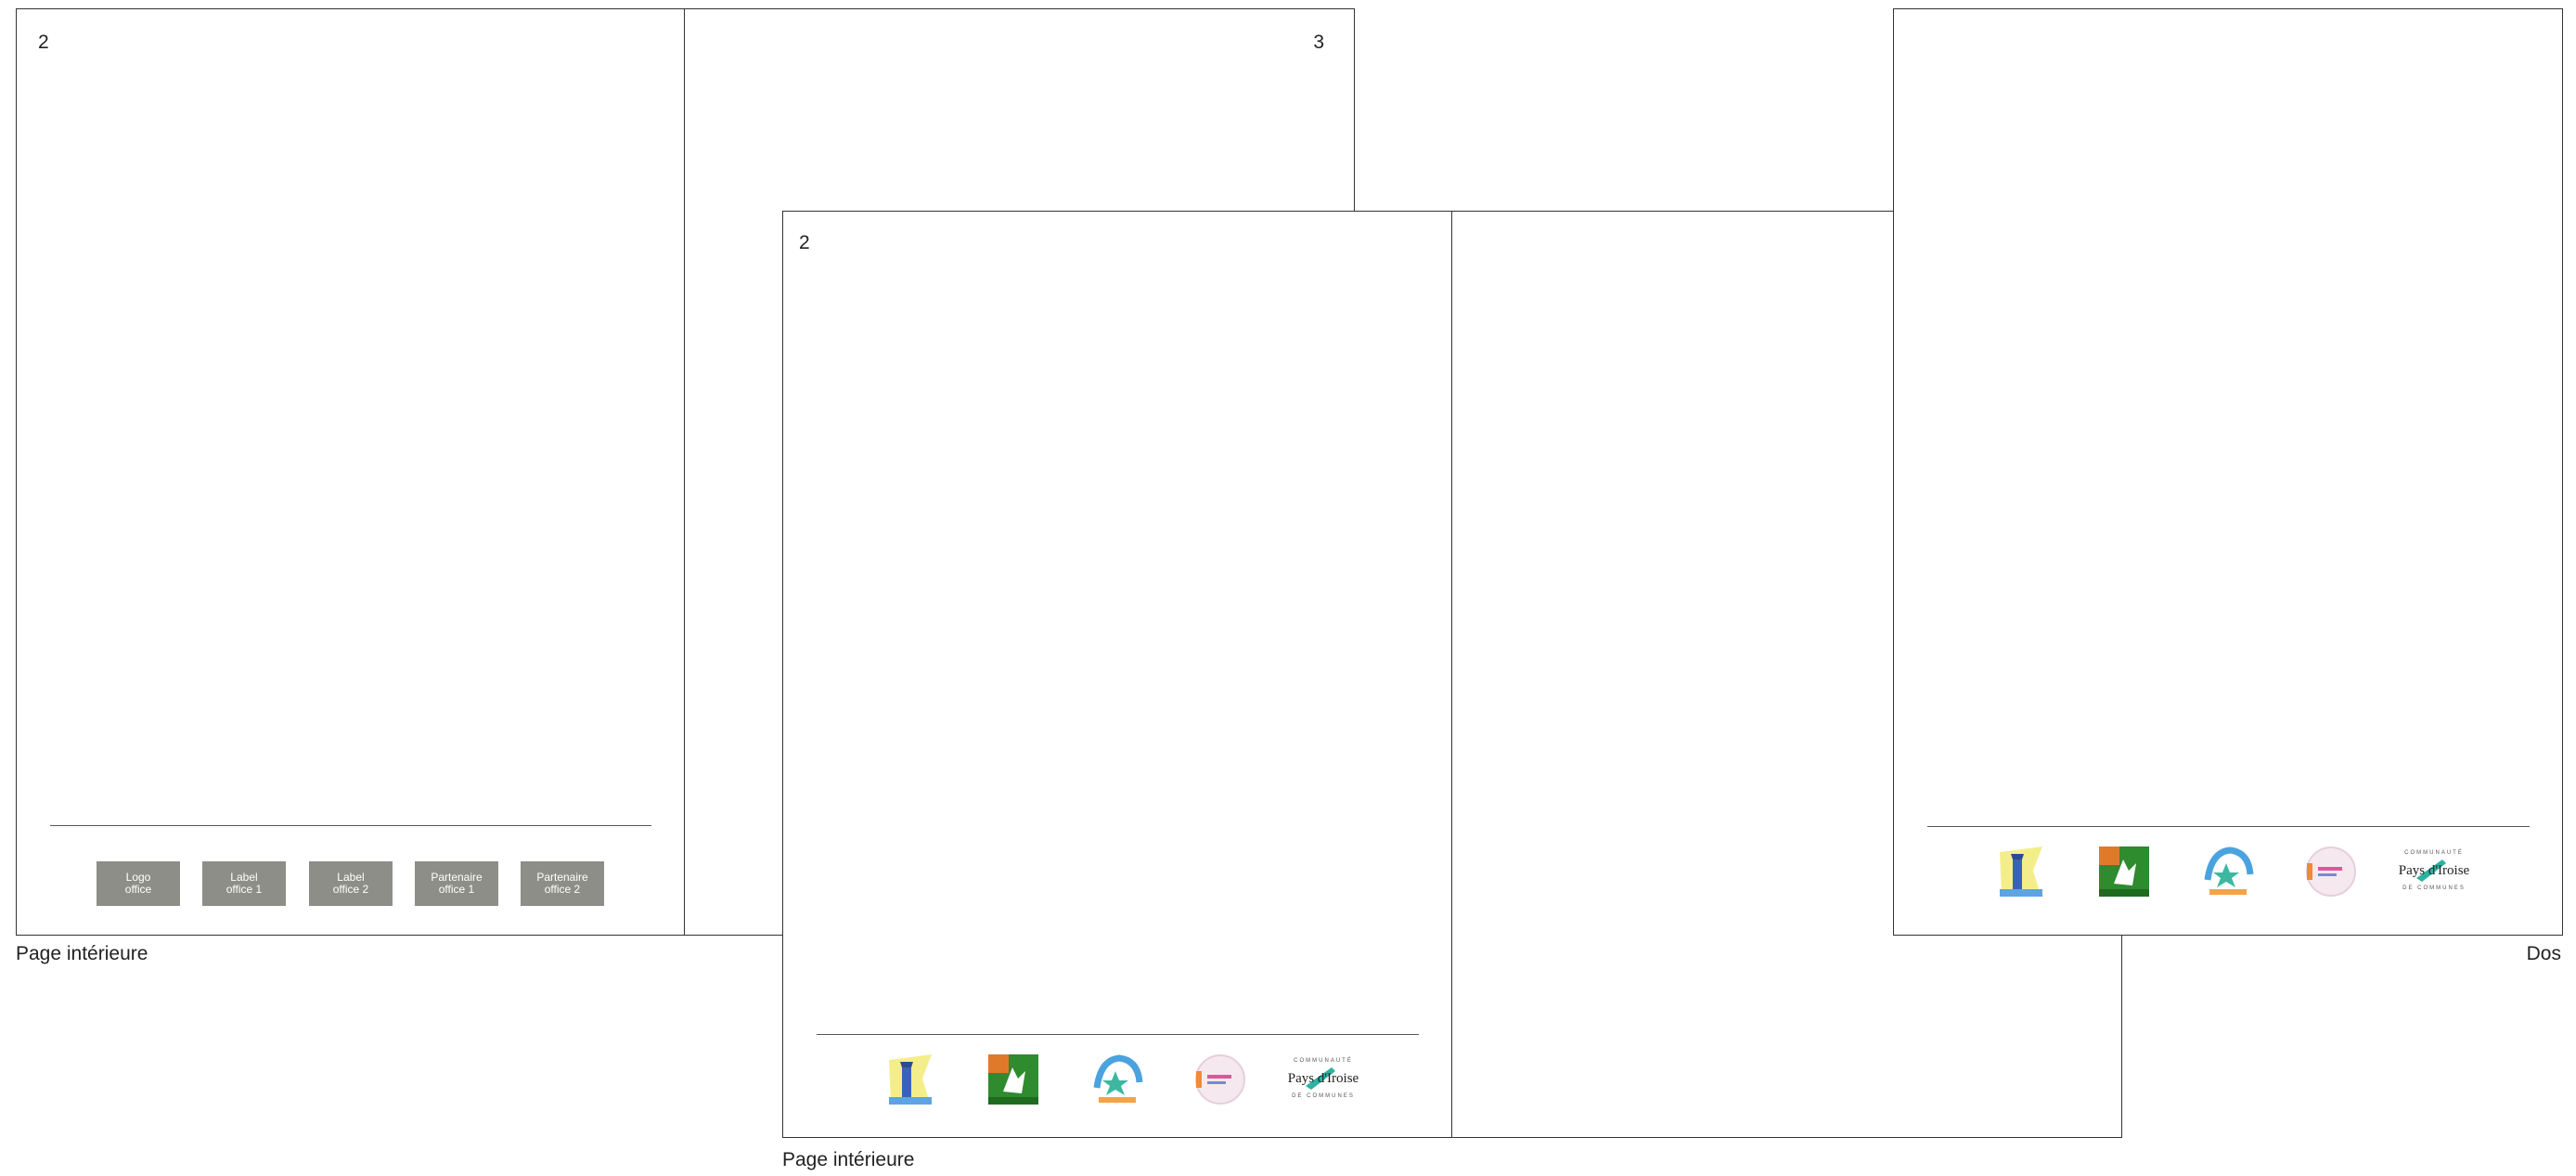 The width and height of the screenshot is (2576, 1176). I want to click on logo-office-placeholder: Logo office, so click(138, 883).